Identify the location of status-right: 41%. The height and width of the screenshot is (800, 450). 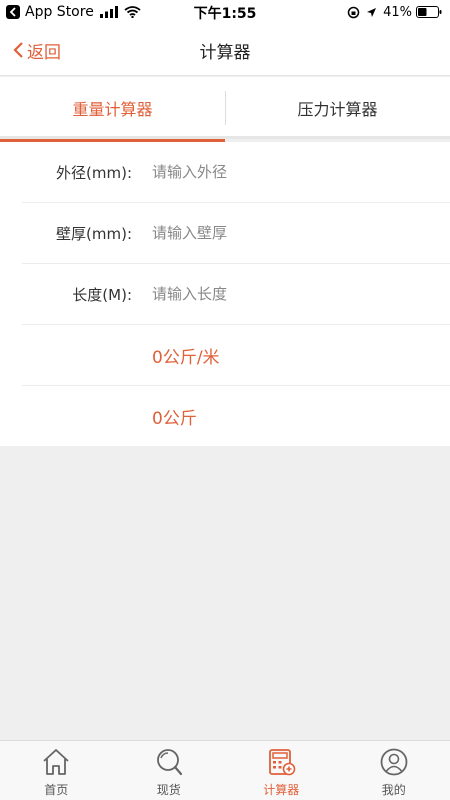
(394, 12).